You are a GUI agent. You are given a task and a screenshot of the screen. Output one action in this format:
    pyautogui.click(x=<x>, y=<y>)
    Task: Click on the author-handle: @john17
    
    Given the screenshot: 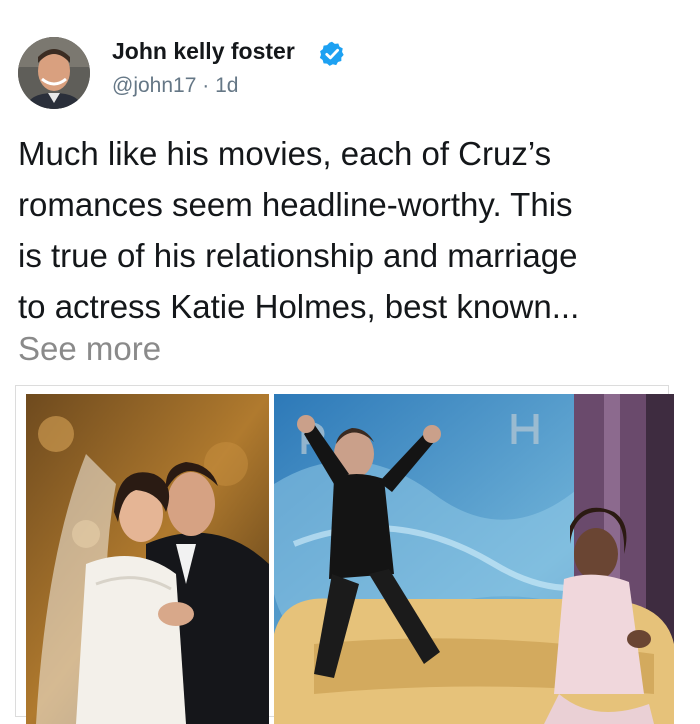 What is the action you would take?
    pyautogui.click(x=154, y=85)
    